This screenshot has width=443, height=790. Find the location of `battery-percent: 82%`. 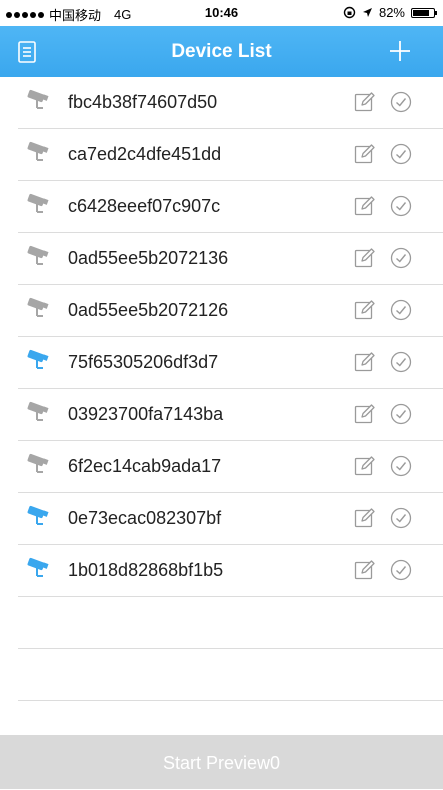

battery-percent: 82% is located at coordinates (391, 12).